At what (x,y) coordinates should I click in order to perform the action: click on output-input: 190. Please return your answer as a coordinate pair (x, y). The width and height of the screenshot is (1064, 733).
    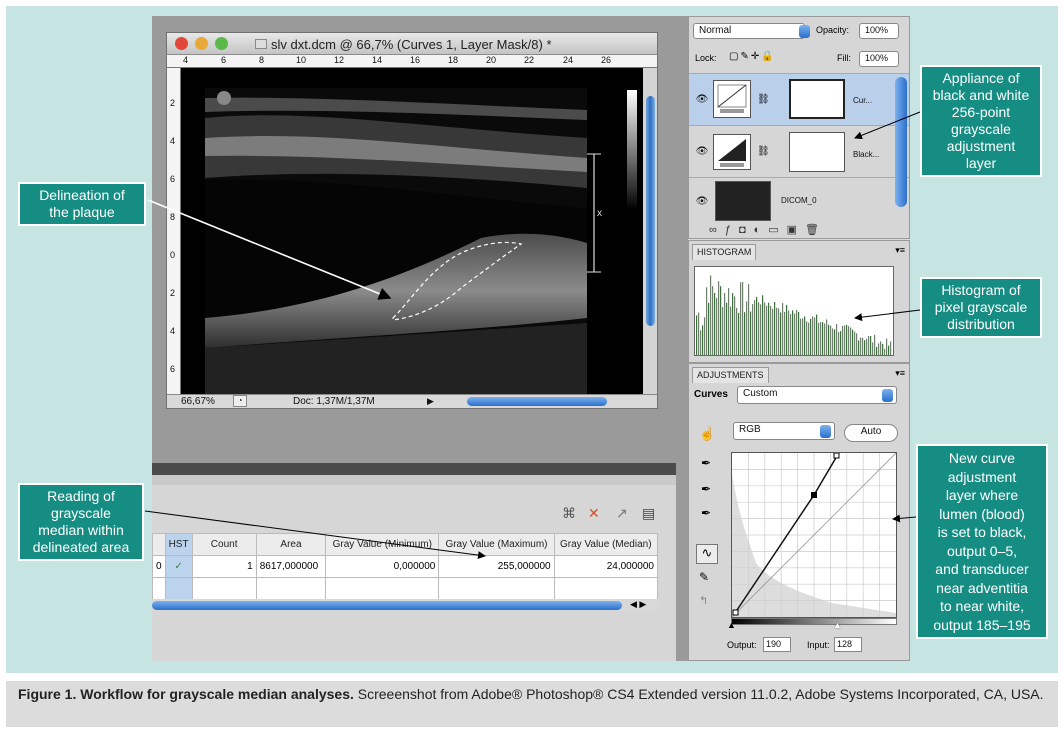
    Looking at the image, I should click on (777, 644).